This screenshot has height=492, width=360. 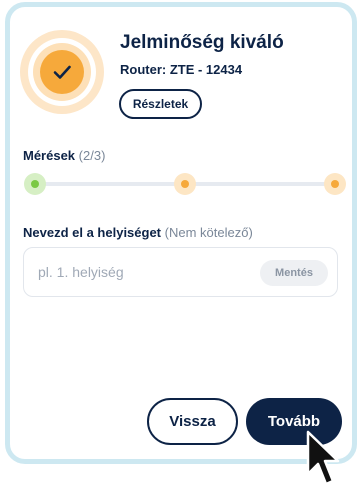 I want to click on check-icon, so click(x=62, y=72).